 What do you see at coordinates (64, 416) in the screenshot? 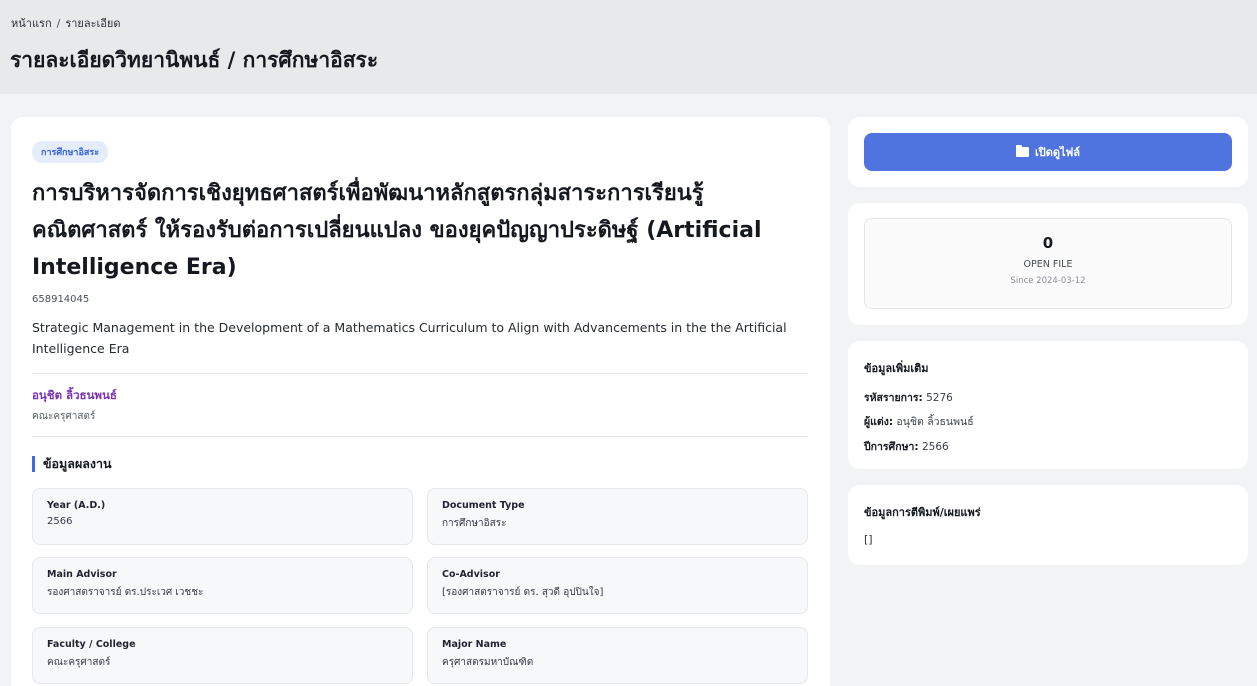
I see `author-faculty: คณะครุศาสตร์` at bounding box center [64, 416].